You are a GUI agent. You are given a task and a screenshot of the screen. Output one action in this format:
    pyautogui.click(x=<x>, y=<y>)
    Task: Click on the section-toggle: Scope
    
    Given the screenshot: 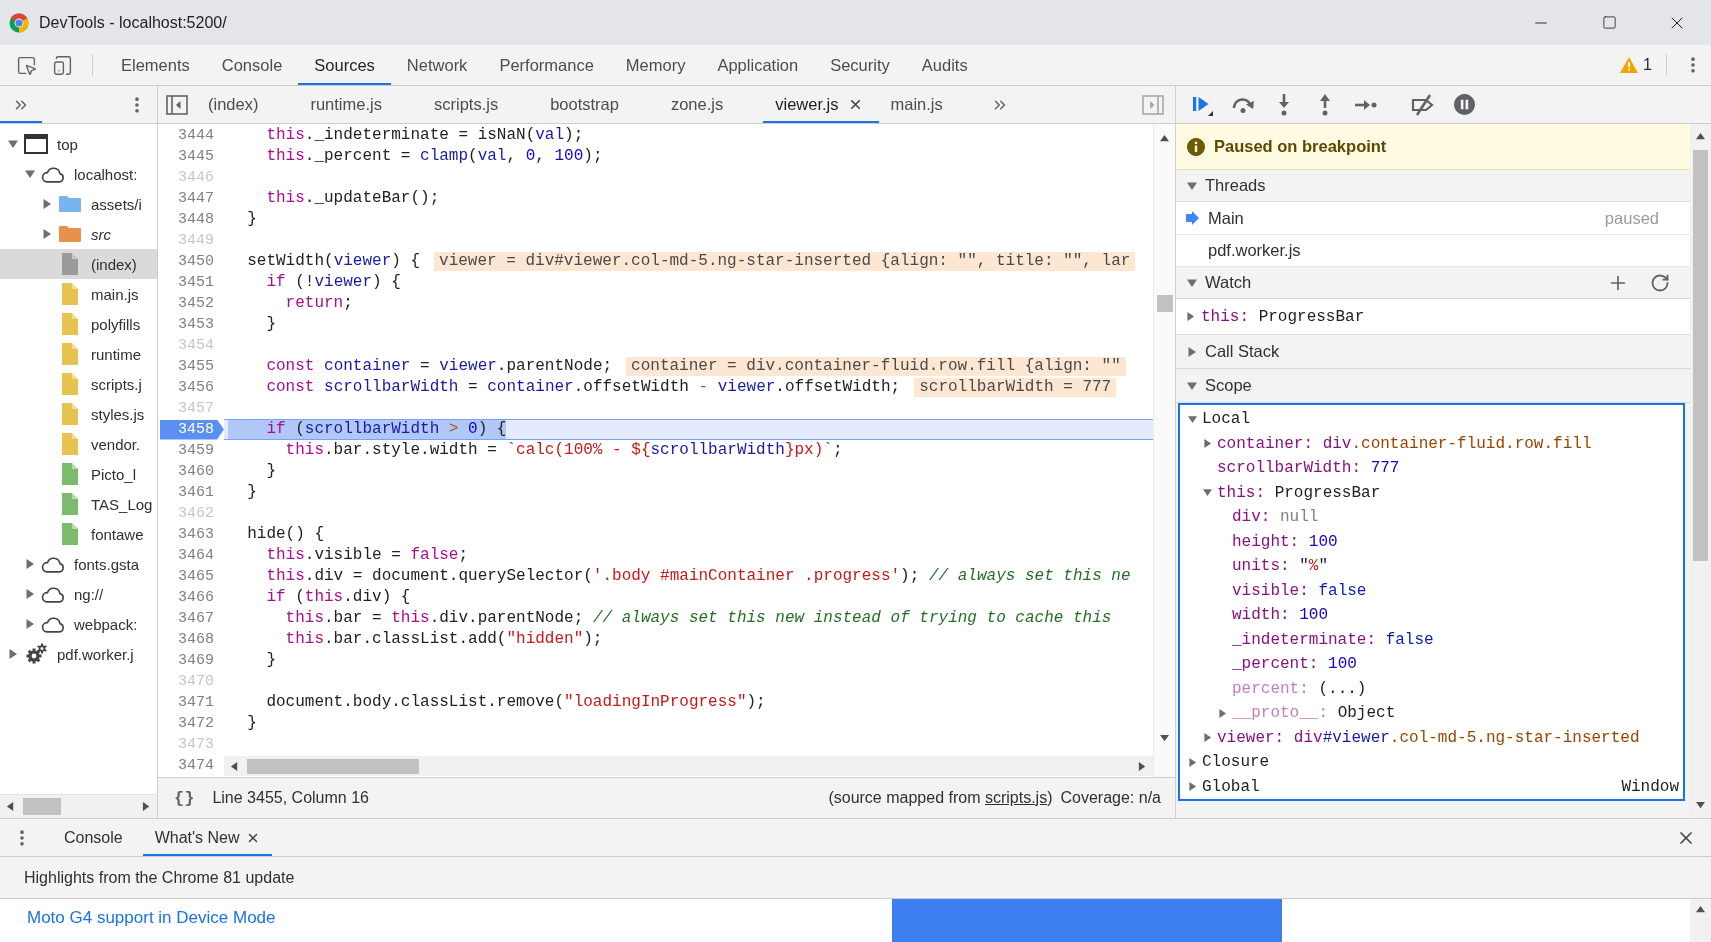 What is the action you would take?
    pyautogui.click(x=1218, y=385)
    